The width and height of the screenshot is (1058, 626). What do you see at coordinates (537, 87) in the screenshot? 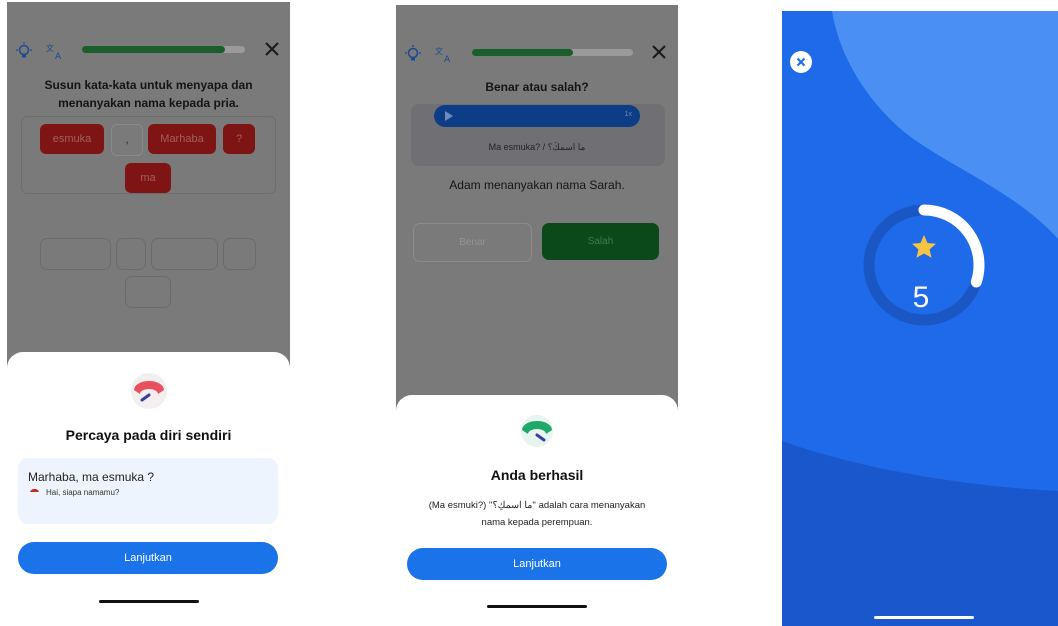
I see `question-title: Benar atau salah?` at bounding box center [537, 87].